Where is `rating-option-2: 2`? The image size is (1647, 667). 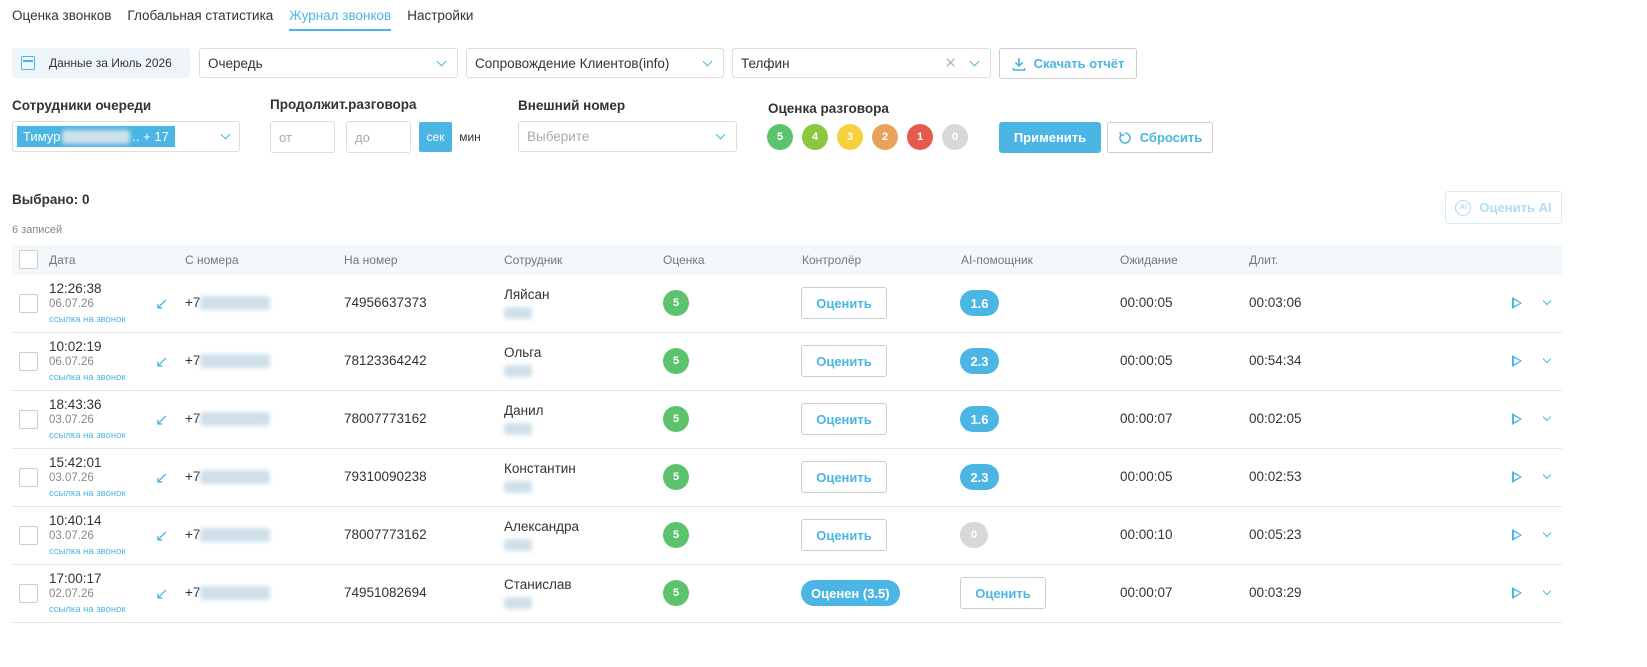 rating-option-2: 2 is located at coordinates (885, 137).